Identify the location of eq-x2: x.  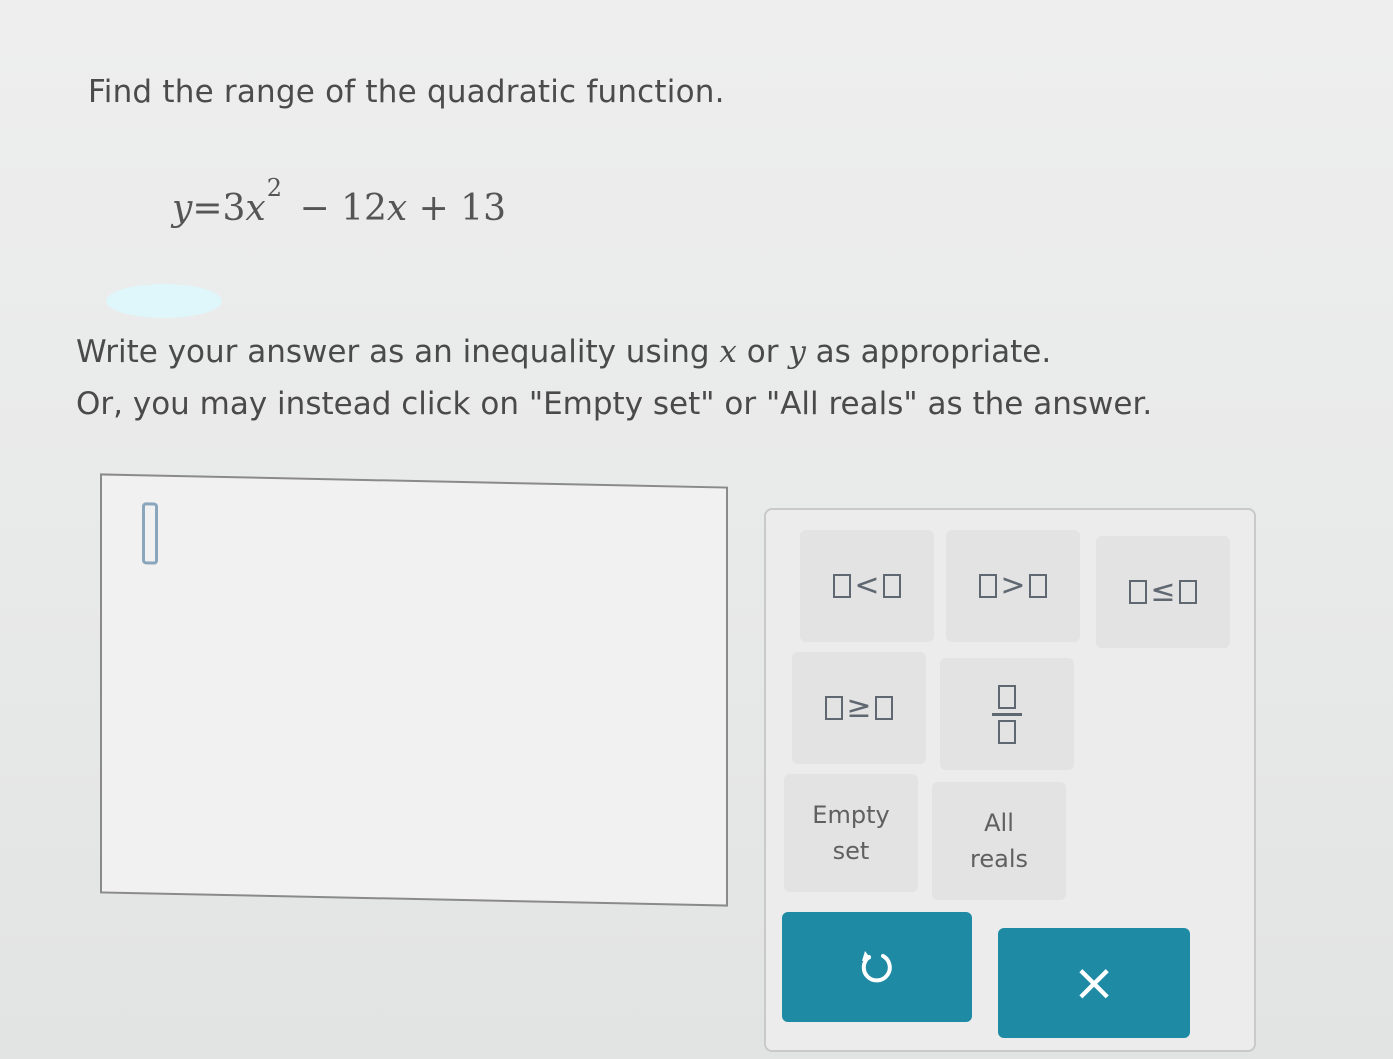
(397, 208).